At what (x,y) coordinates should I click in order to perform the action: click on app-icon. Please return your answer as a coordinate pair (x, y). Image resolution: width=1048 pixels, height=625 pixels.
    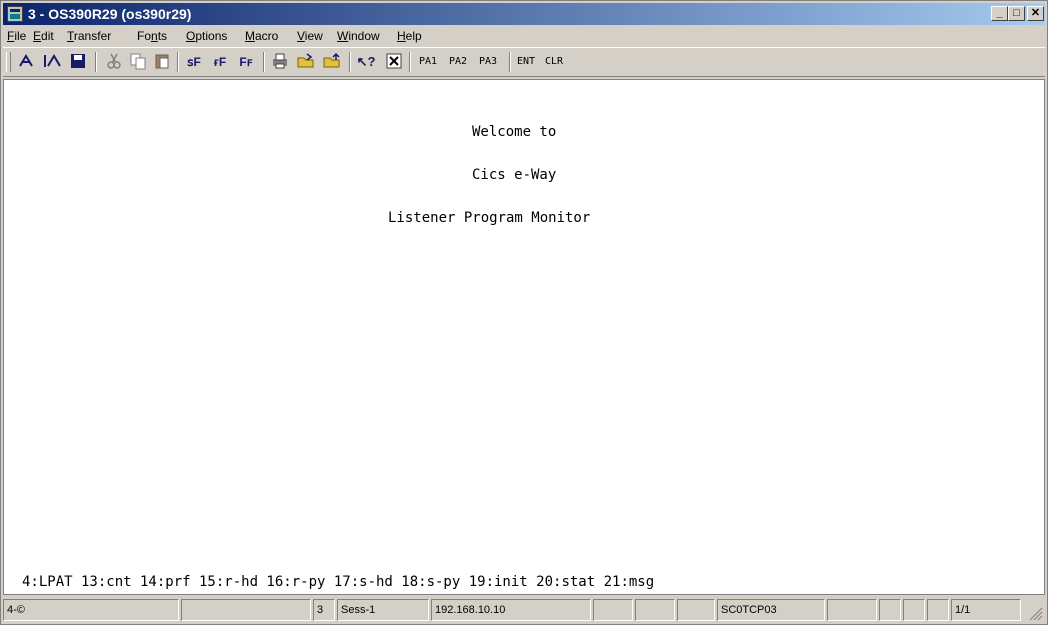
    Looking at the image, I should click on (15, 14).